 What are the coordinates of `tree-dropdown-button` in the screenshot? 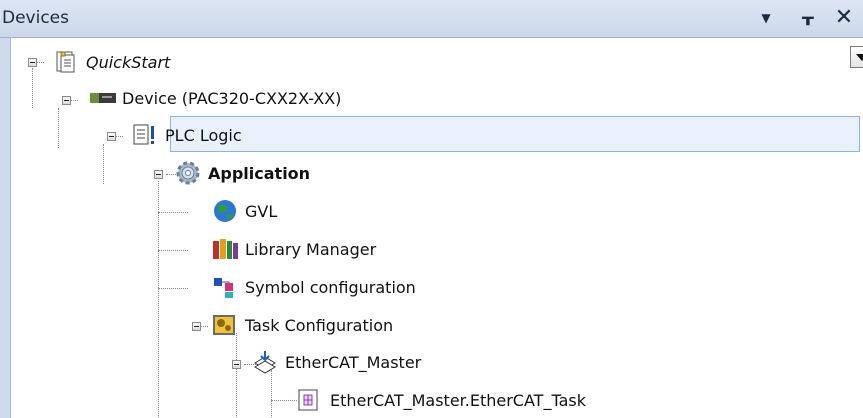 It's located at (856, 57).